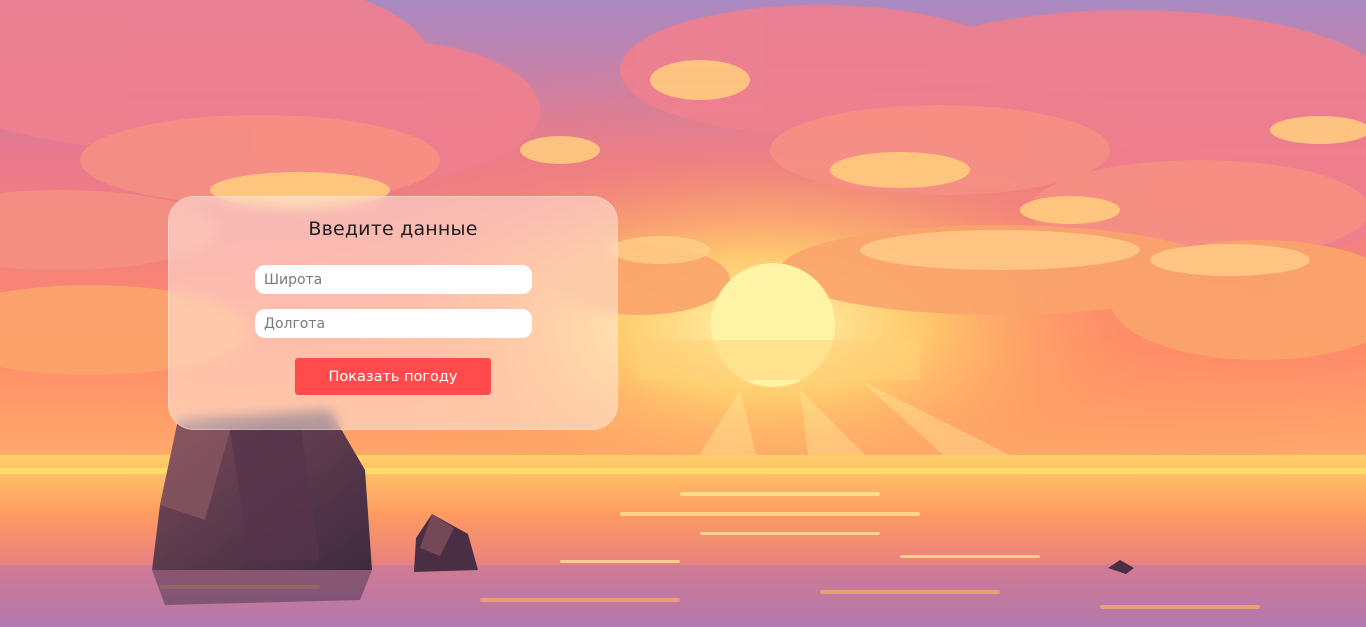  Describe the element at coordinates (393, 229) in the screenshot. I see `form-title: Введите данные` at that location.